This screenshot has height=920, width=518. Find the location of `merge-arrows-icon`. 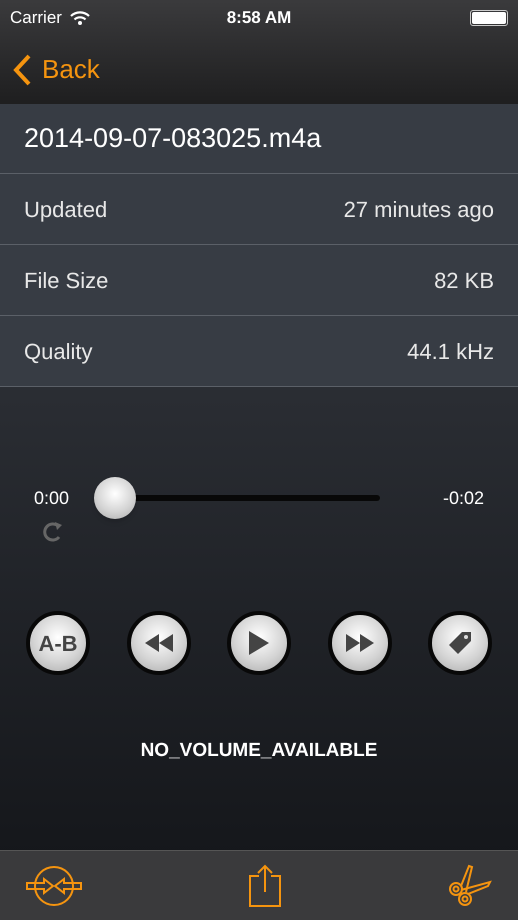

merge-arrows-icon is located at coordinates (54, 885).